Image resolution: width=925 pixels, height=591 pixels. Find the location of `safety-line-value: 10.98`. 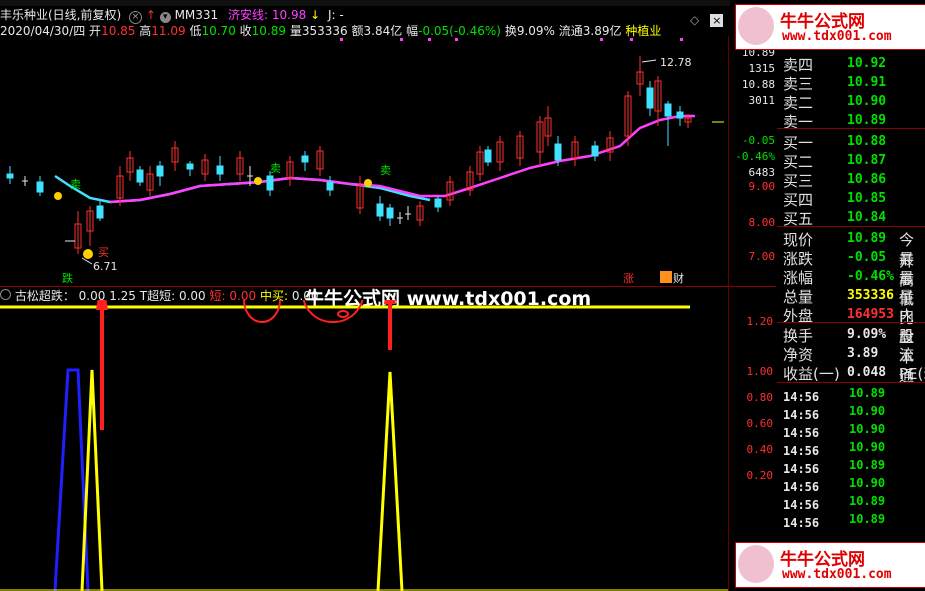

safety-line-value: 10.98 is located at coordinates (289, 15).